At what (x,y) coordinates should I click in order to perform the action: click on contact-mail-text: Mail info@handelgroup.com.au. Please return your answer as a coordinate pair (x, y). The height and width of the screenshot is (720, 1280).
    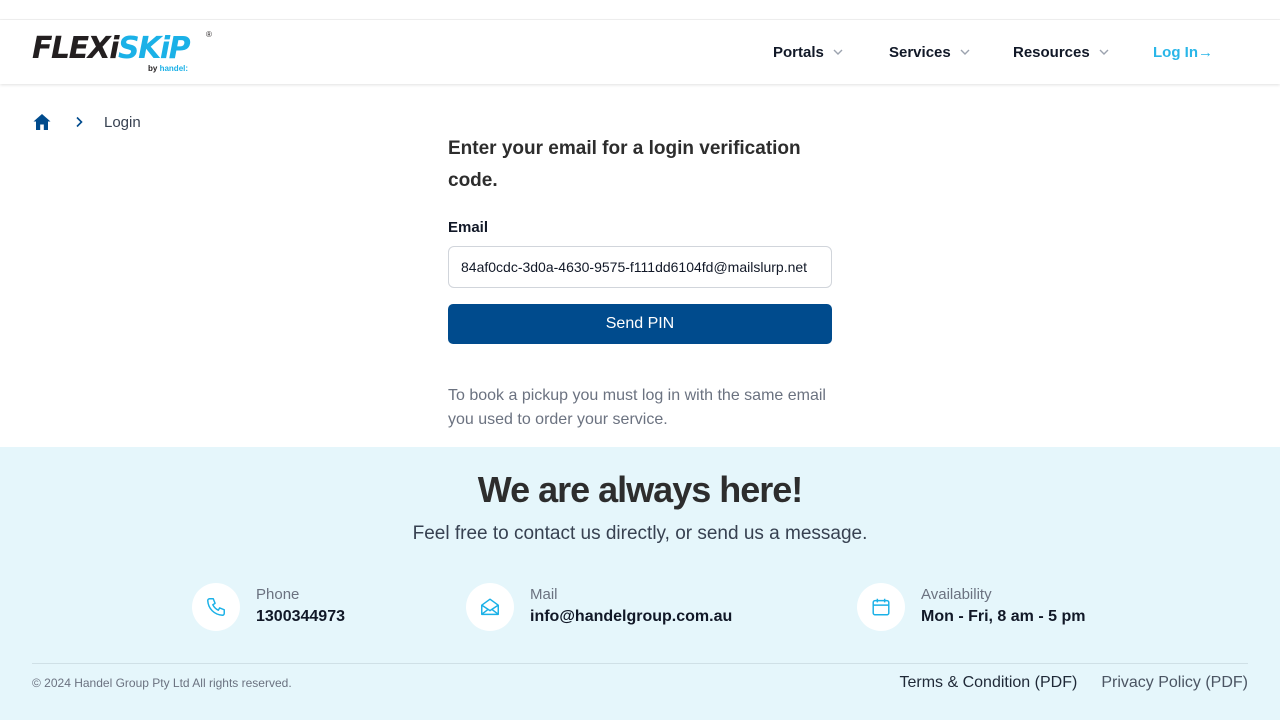
    Looking at the image, I should click on (631, 607).